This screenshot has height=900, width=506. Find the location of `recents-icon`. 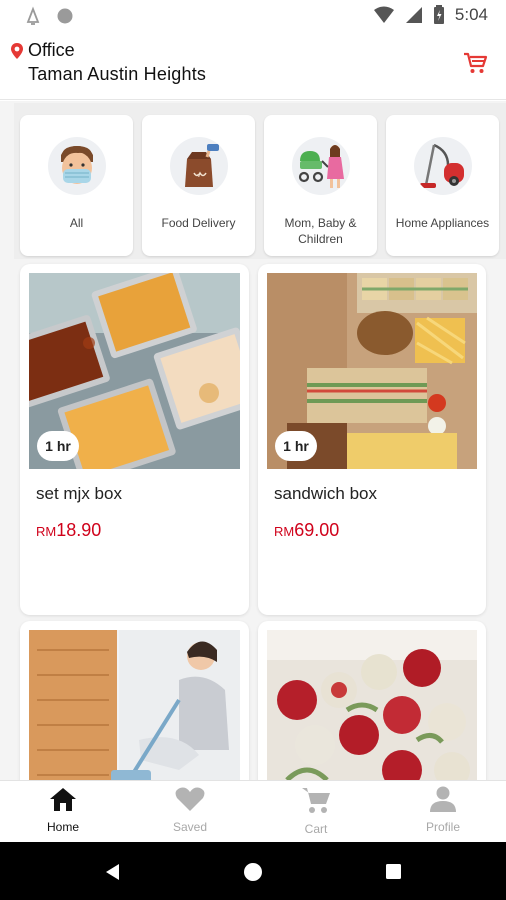

recents-icon is located at coordinates (393, 871).